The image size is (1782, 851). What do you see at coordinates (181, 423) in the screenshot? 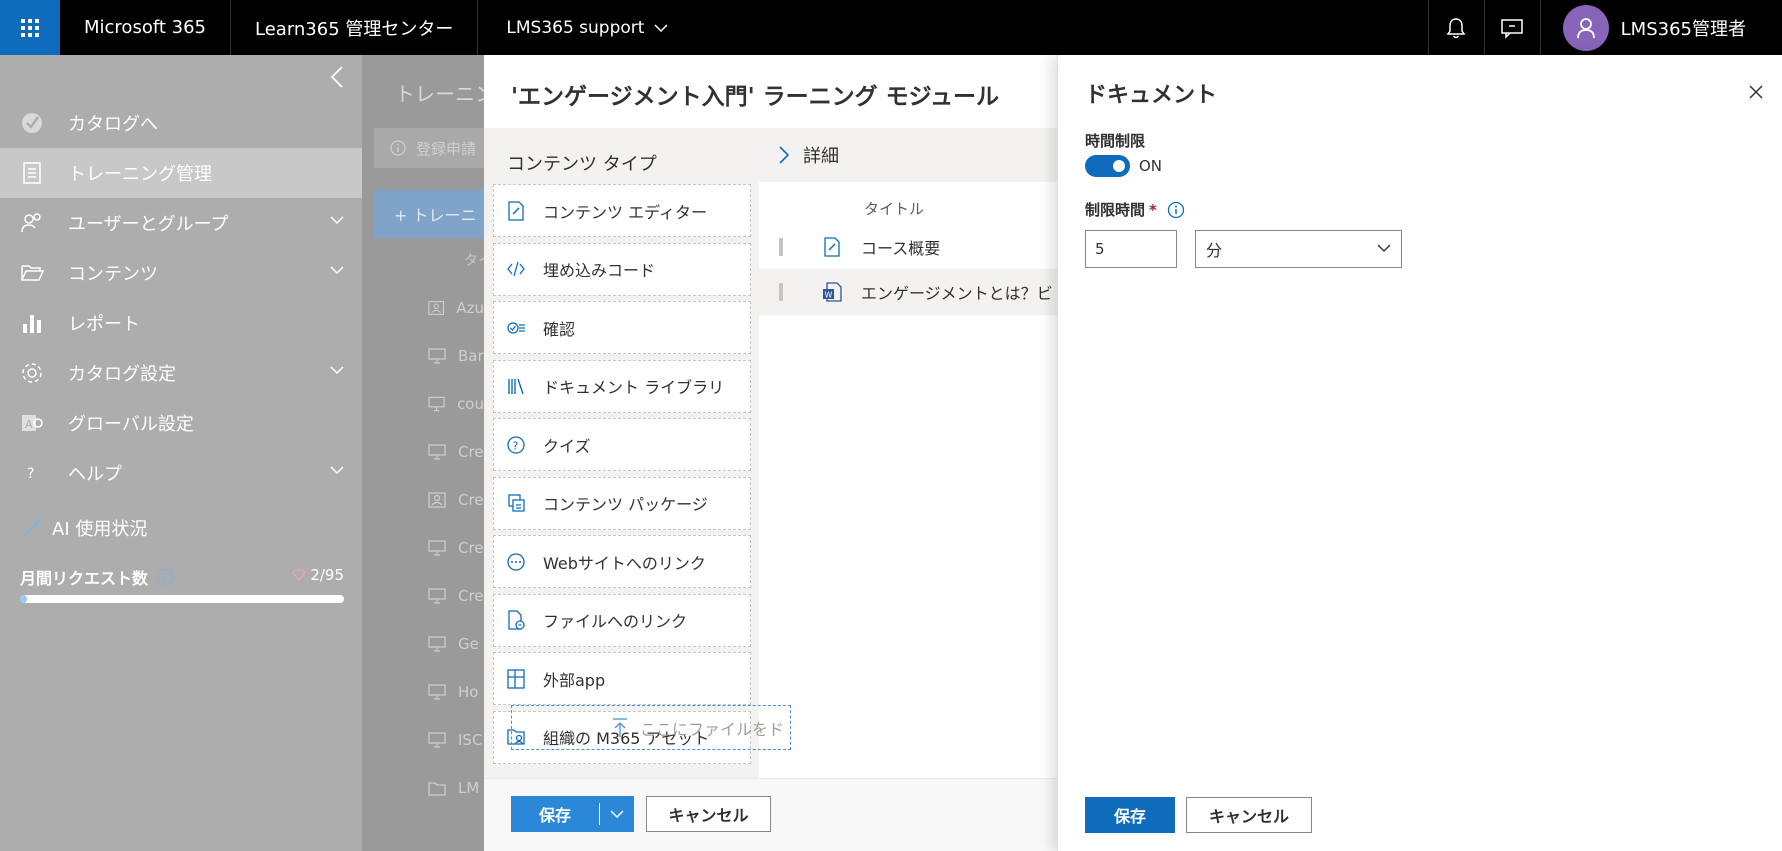
I see `sidebar-item-global-settings: A グローバル設定` at bounding box center [181, 423].